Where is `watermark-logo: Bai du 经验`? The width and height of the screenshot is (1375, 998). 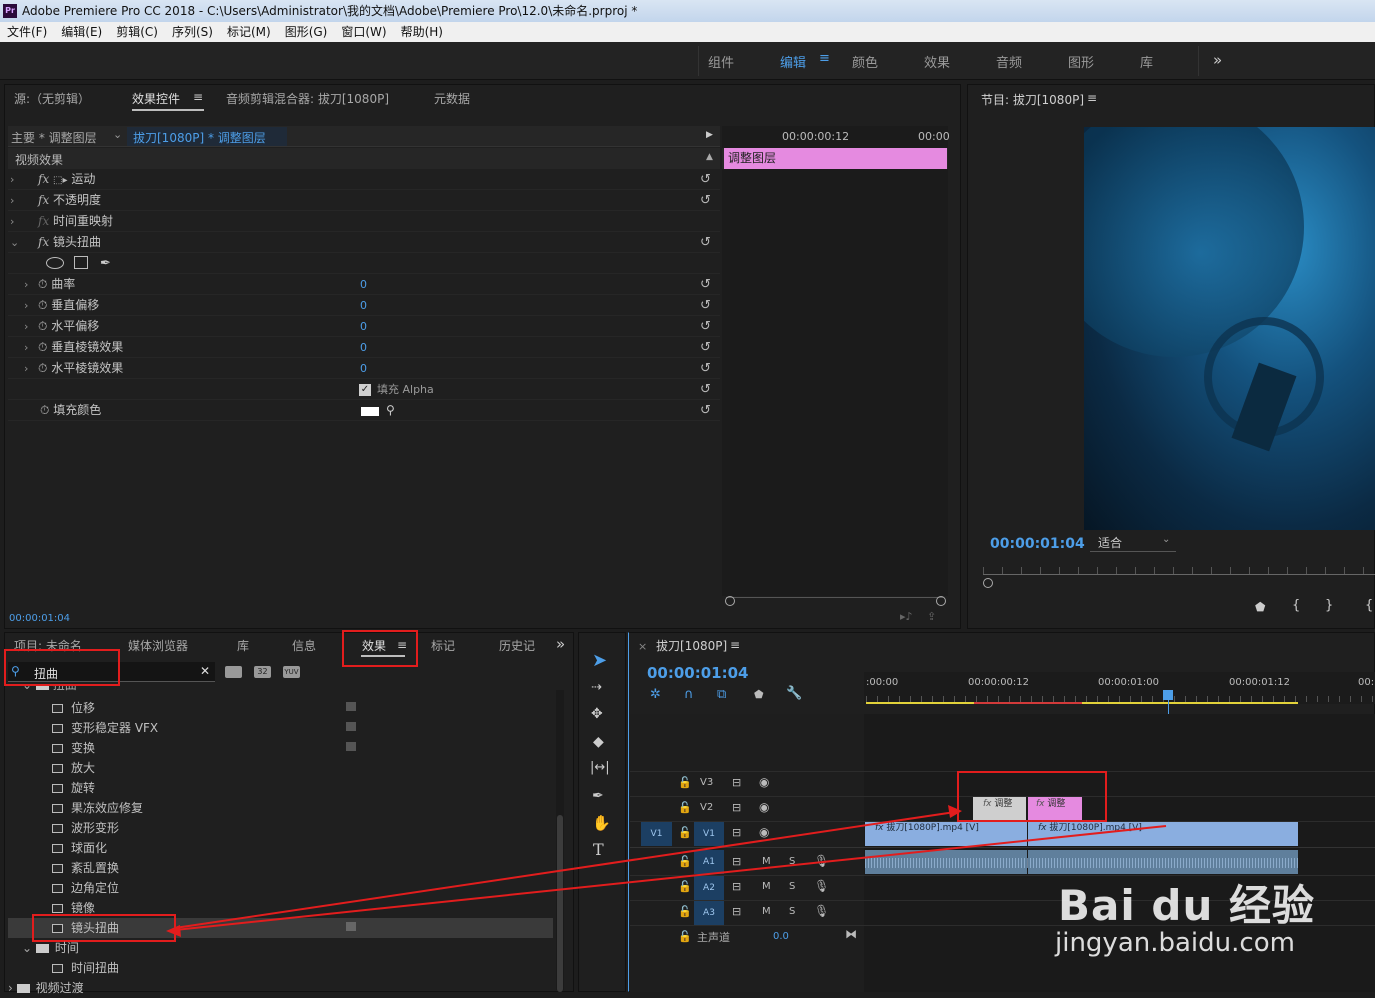 watermark-logo: Bai du 经验 is located at coordinates (1186, 905).